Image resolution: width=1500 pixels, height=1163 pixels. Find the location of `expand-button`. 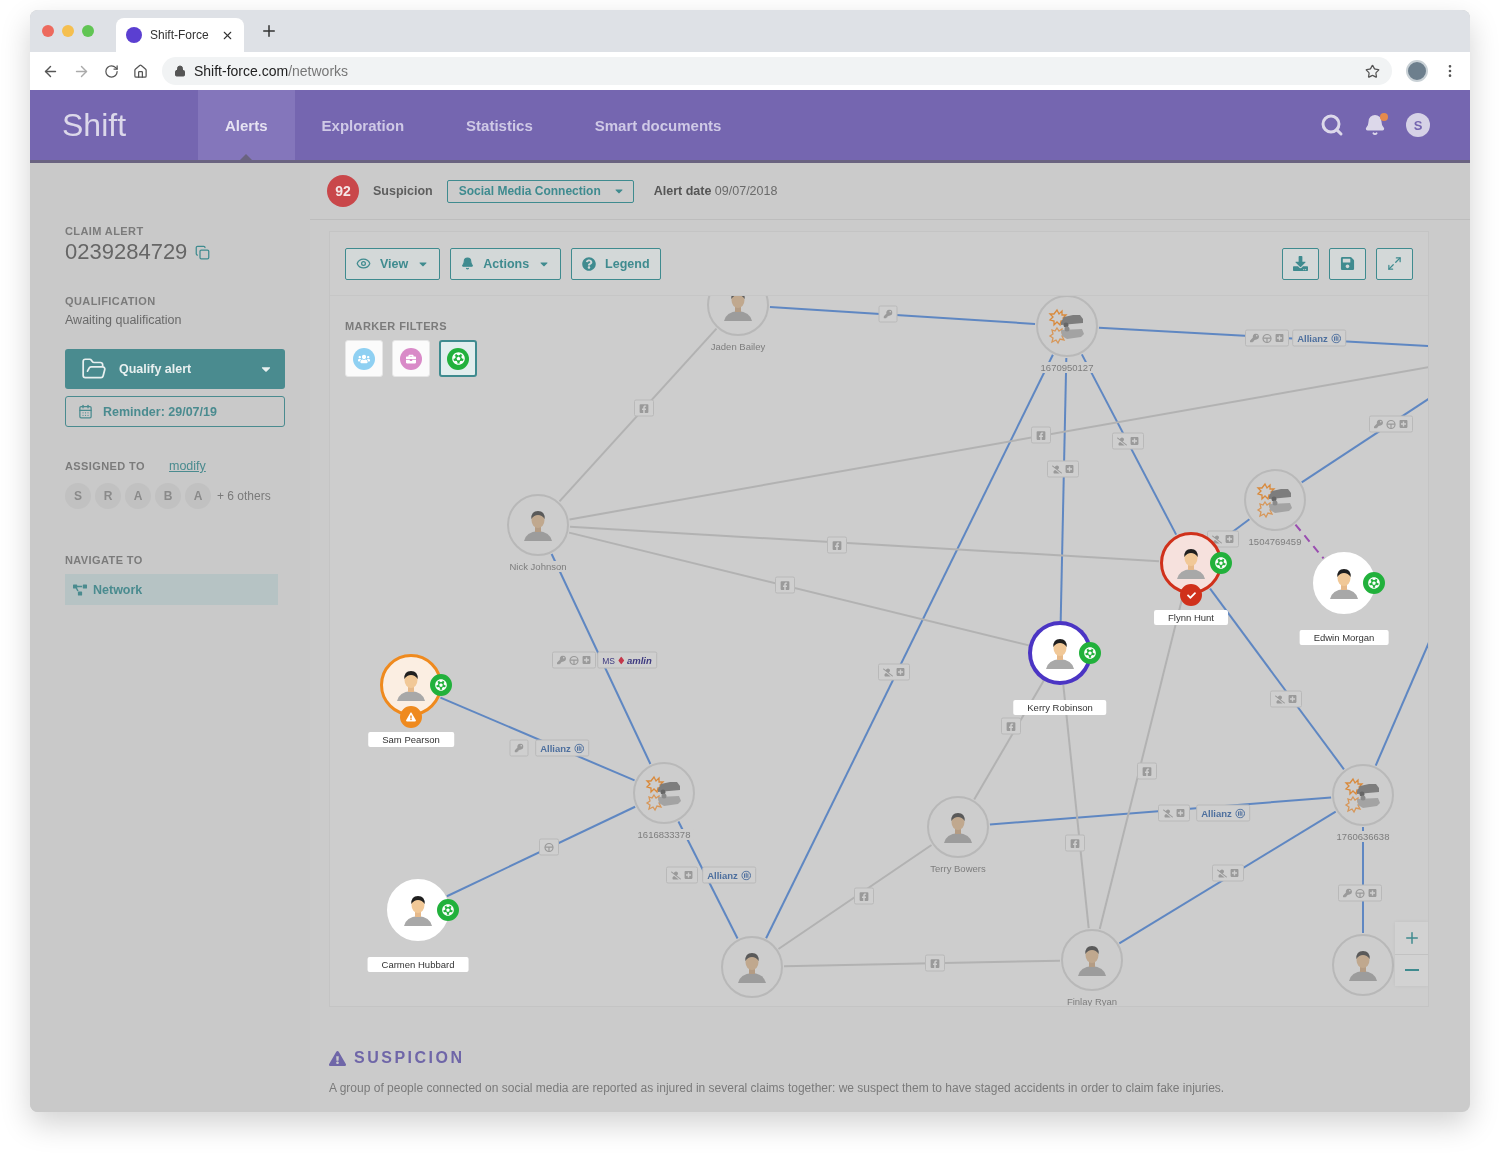

expand-button is located at coordinates (1394, 263).